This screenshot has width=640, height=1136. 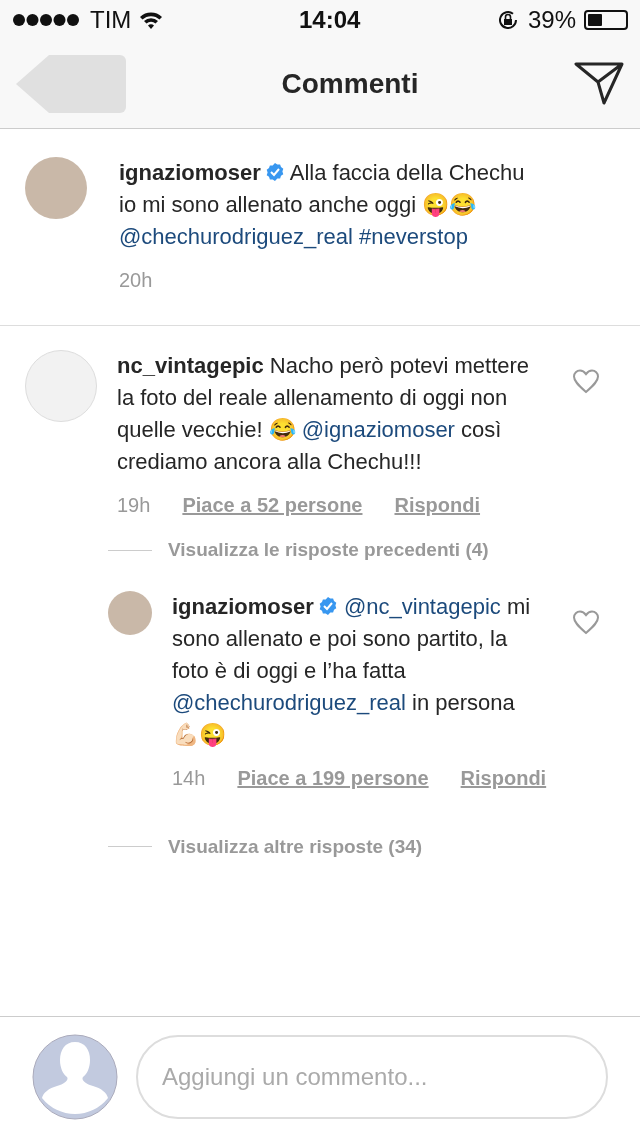 What do you see at coordinates (328, 550) in the screenshot?
I see `view-replies-link: Visualizza le risposte precedenti (4)` at bounding box center [328, 550].